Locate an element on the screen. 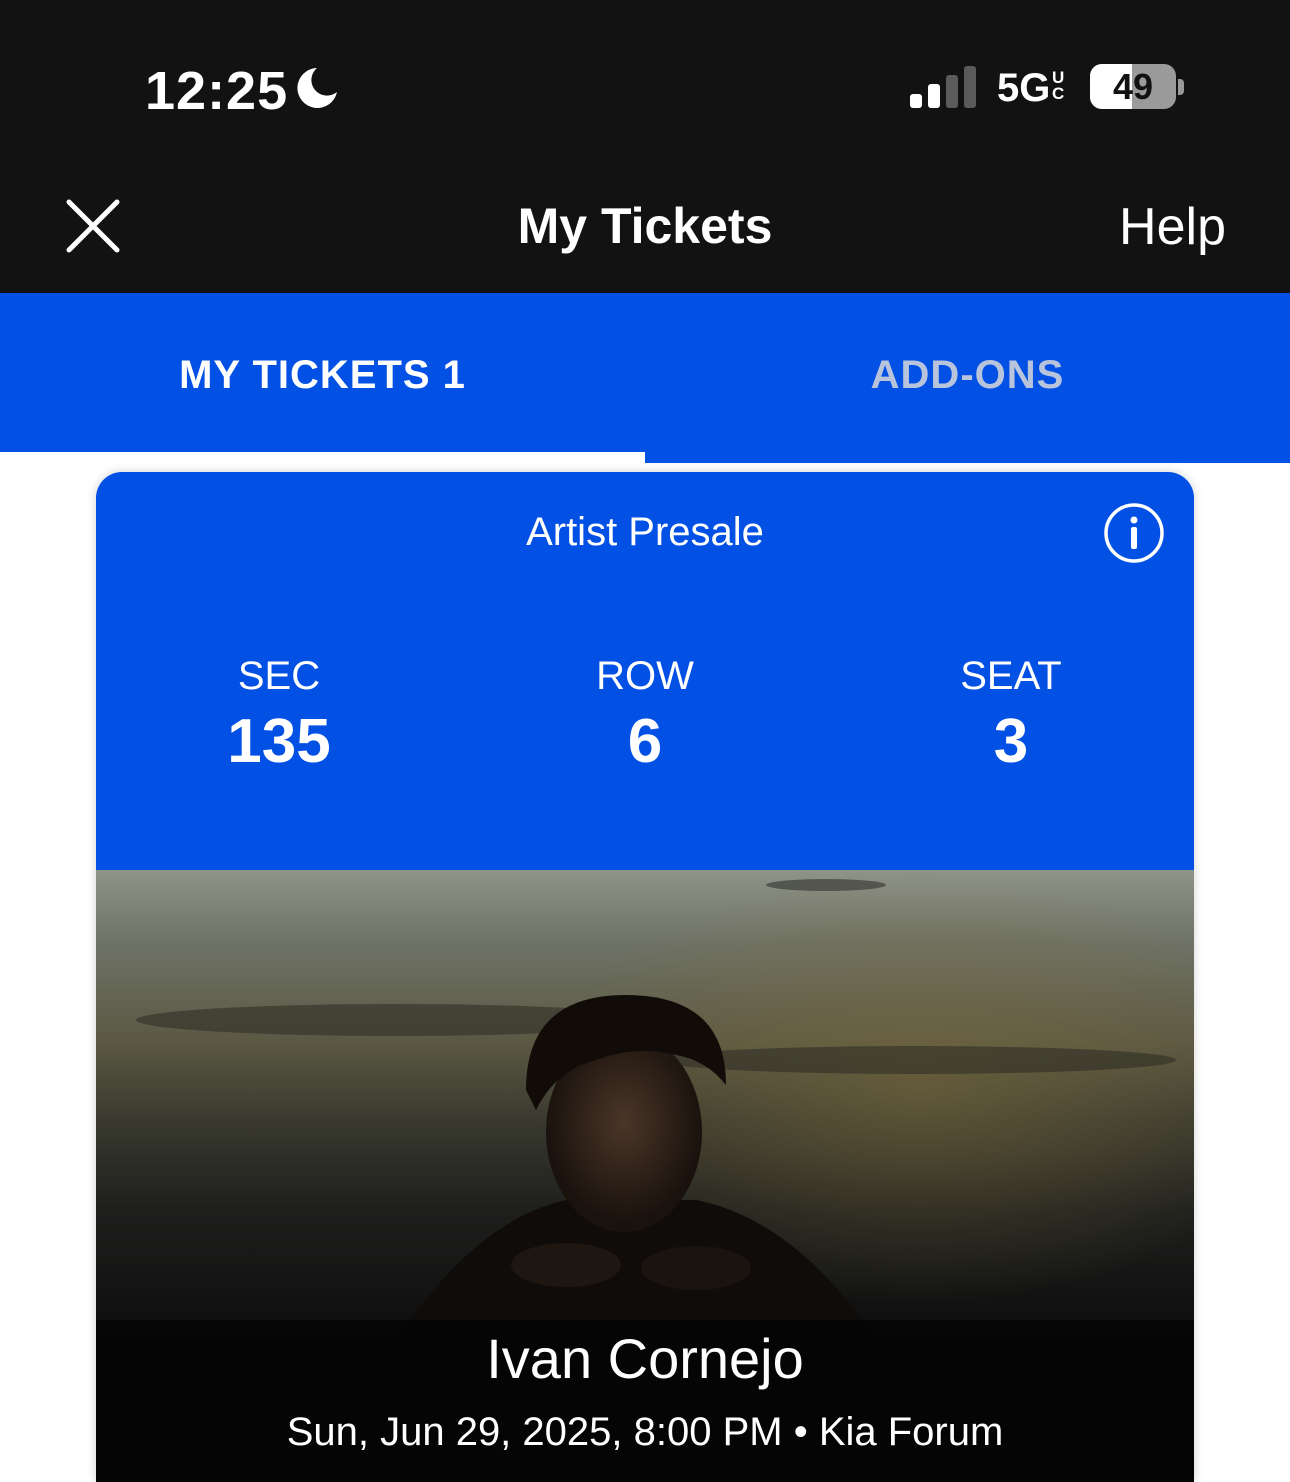 This screenshot has width=1290, height=1482. section-label: SEC is located at coordinates (279, 676).